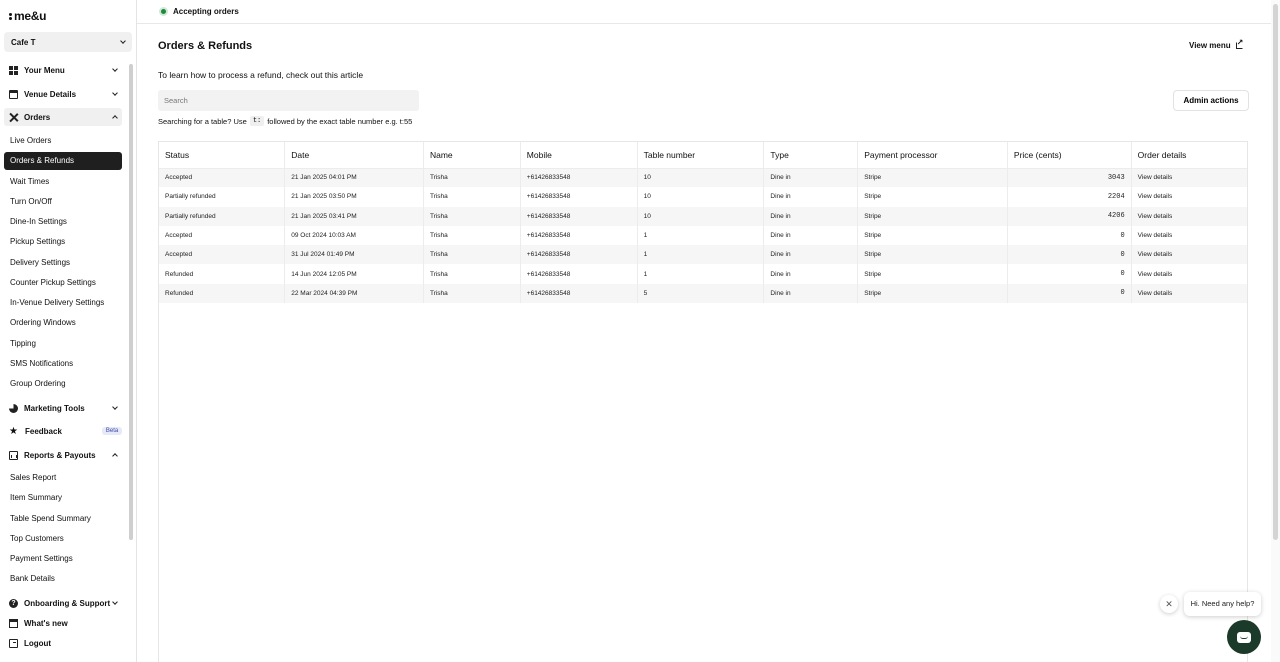 This screenshot has width=1280, height=662. I want to click on nav-section-label: Venue Details, so click(50, 94).